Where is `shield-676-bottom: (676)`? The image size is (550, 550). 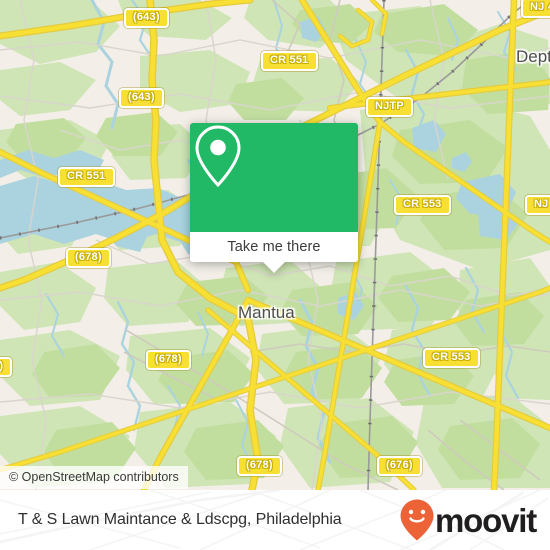
shield-676-bottom: (676) is located at coordinates (399, 466).